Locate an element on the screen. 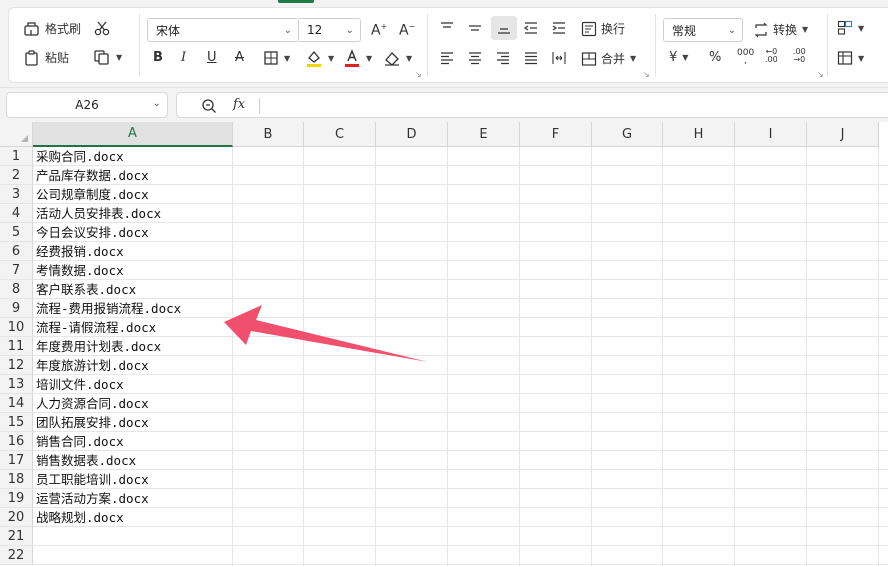 The height and width of the screenshot is (566, 888). row-header: 9 is located at coordinates (16, 308).